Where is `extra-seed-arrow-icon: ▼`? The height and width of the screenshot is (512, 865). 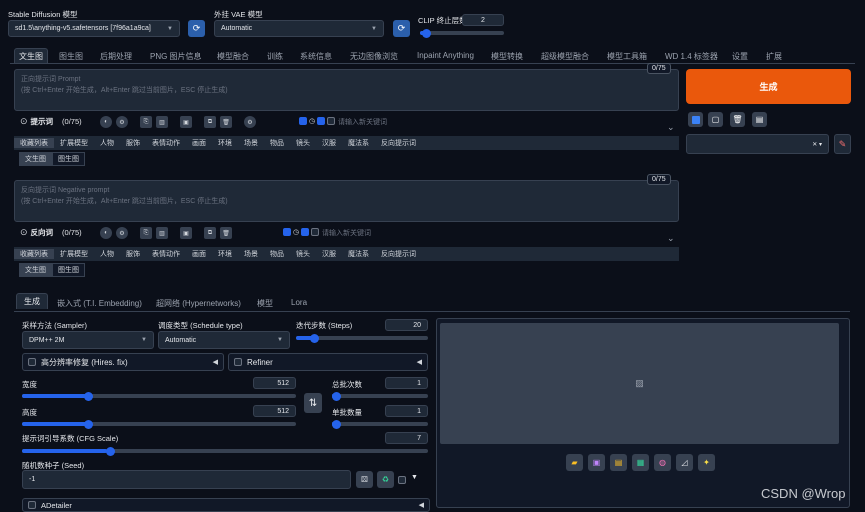
extra-seed-arrow-icon: ▼ is located at coordinates (414, 477).